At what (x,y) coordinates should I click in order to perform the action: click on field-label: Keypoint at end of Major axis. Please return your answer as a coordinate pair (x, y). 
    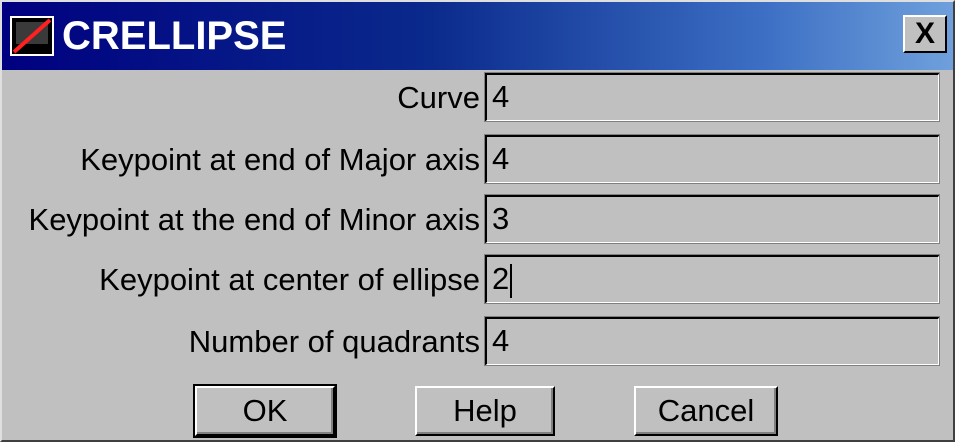
    Looking at the image, I should click on (280, 159).